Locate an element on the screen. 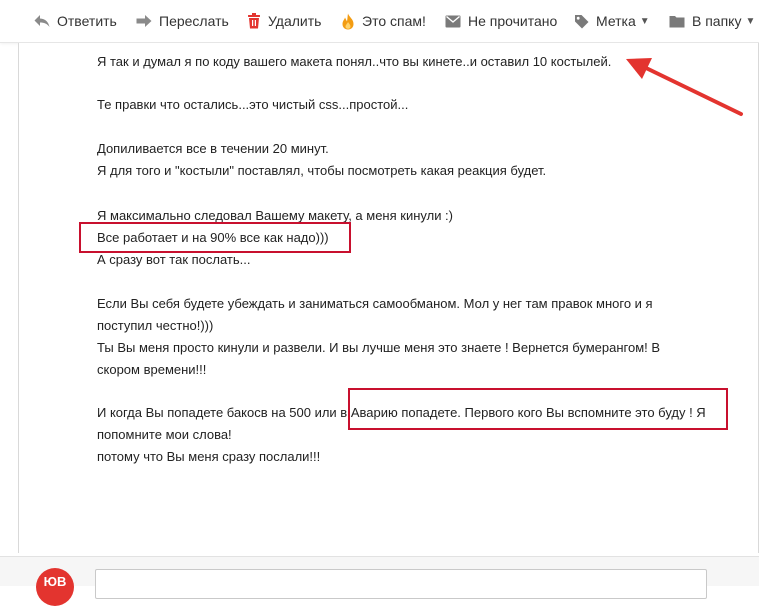 The height and width of the screenshot is (606, 759). avatar: ЮВ is located at coordinates (55, 587).